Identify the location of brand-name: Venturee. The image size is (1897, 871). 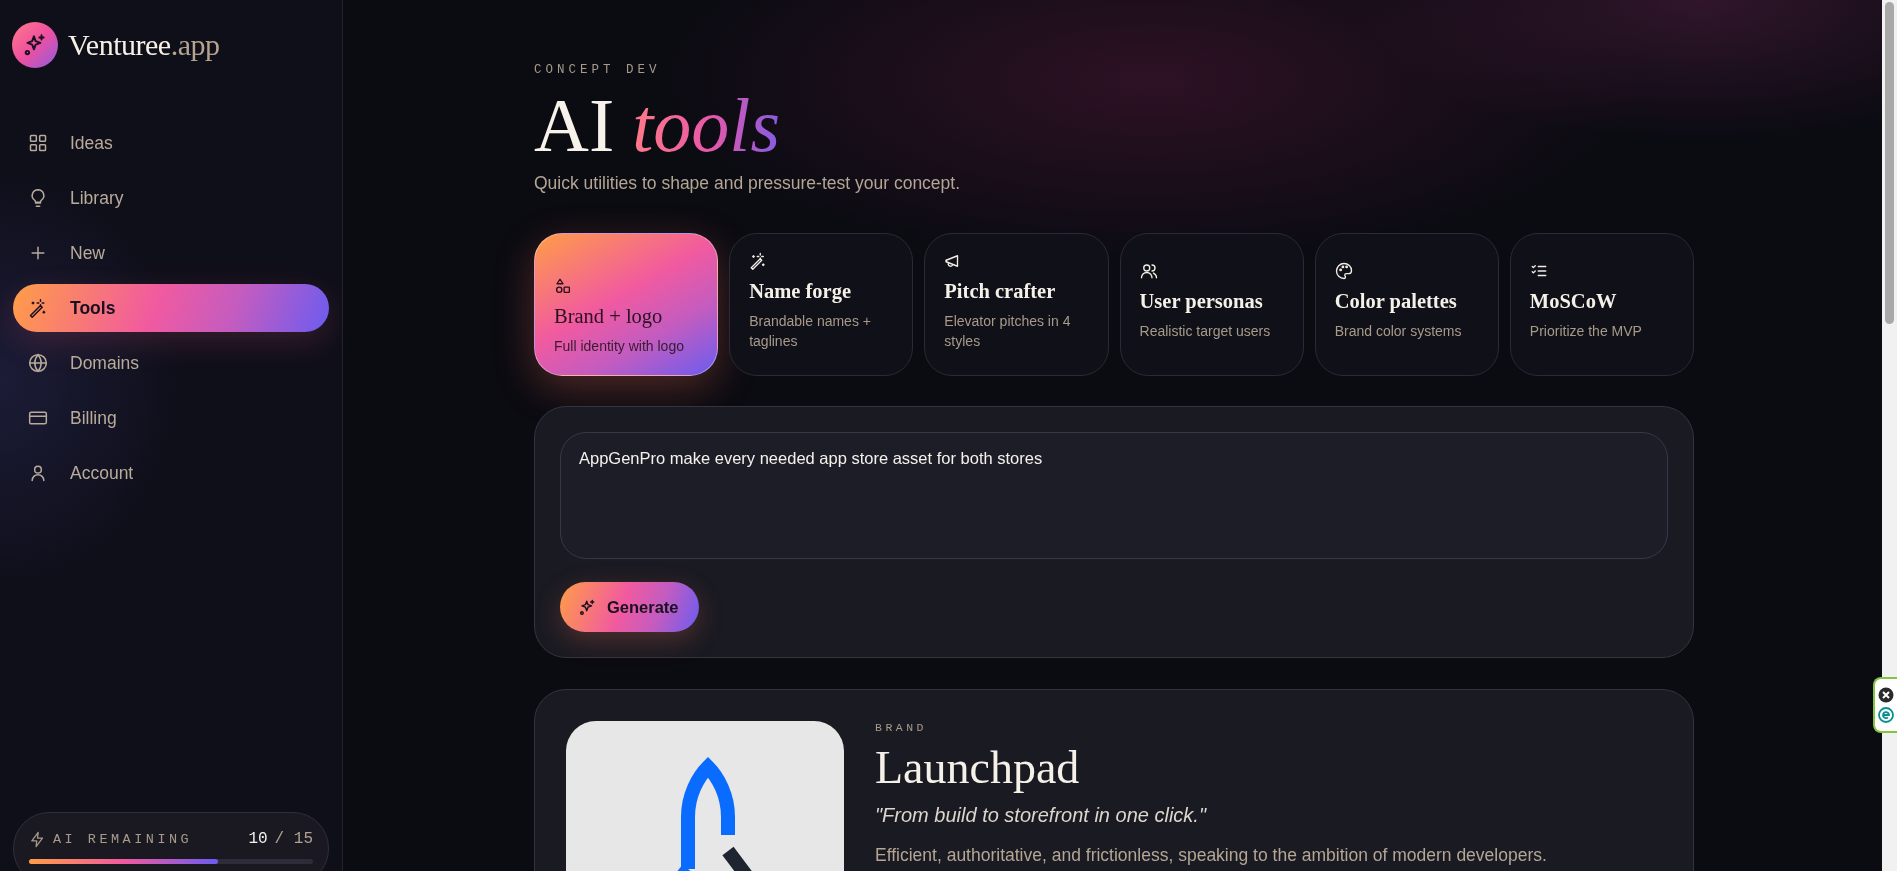
(119, 45).